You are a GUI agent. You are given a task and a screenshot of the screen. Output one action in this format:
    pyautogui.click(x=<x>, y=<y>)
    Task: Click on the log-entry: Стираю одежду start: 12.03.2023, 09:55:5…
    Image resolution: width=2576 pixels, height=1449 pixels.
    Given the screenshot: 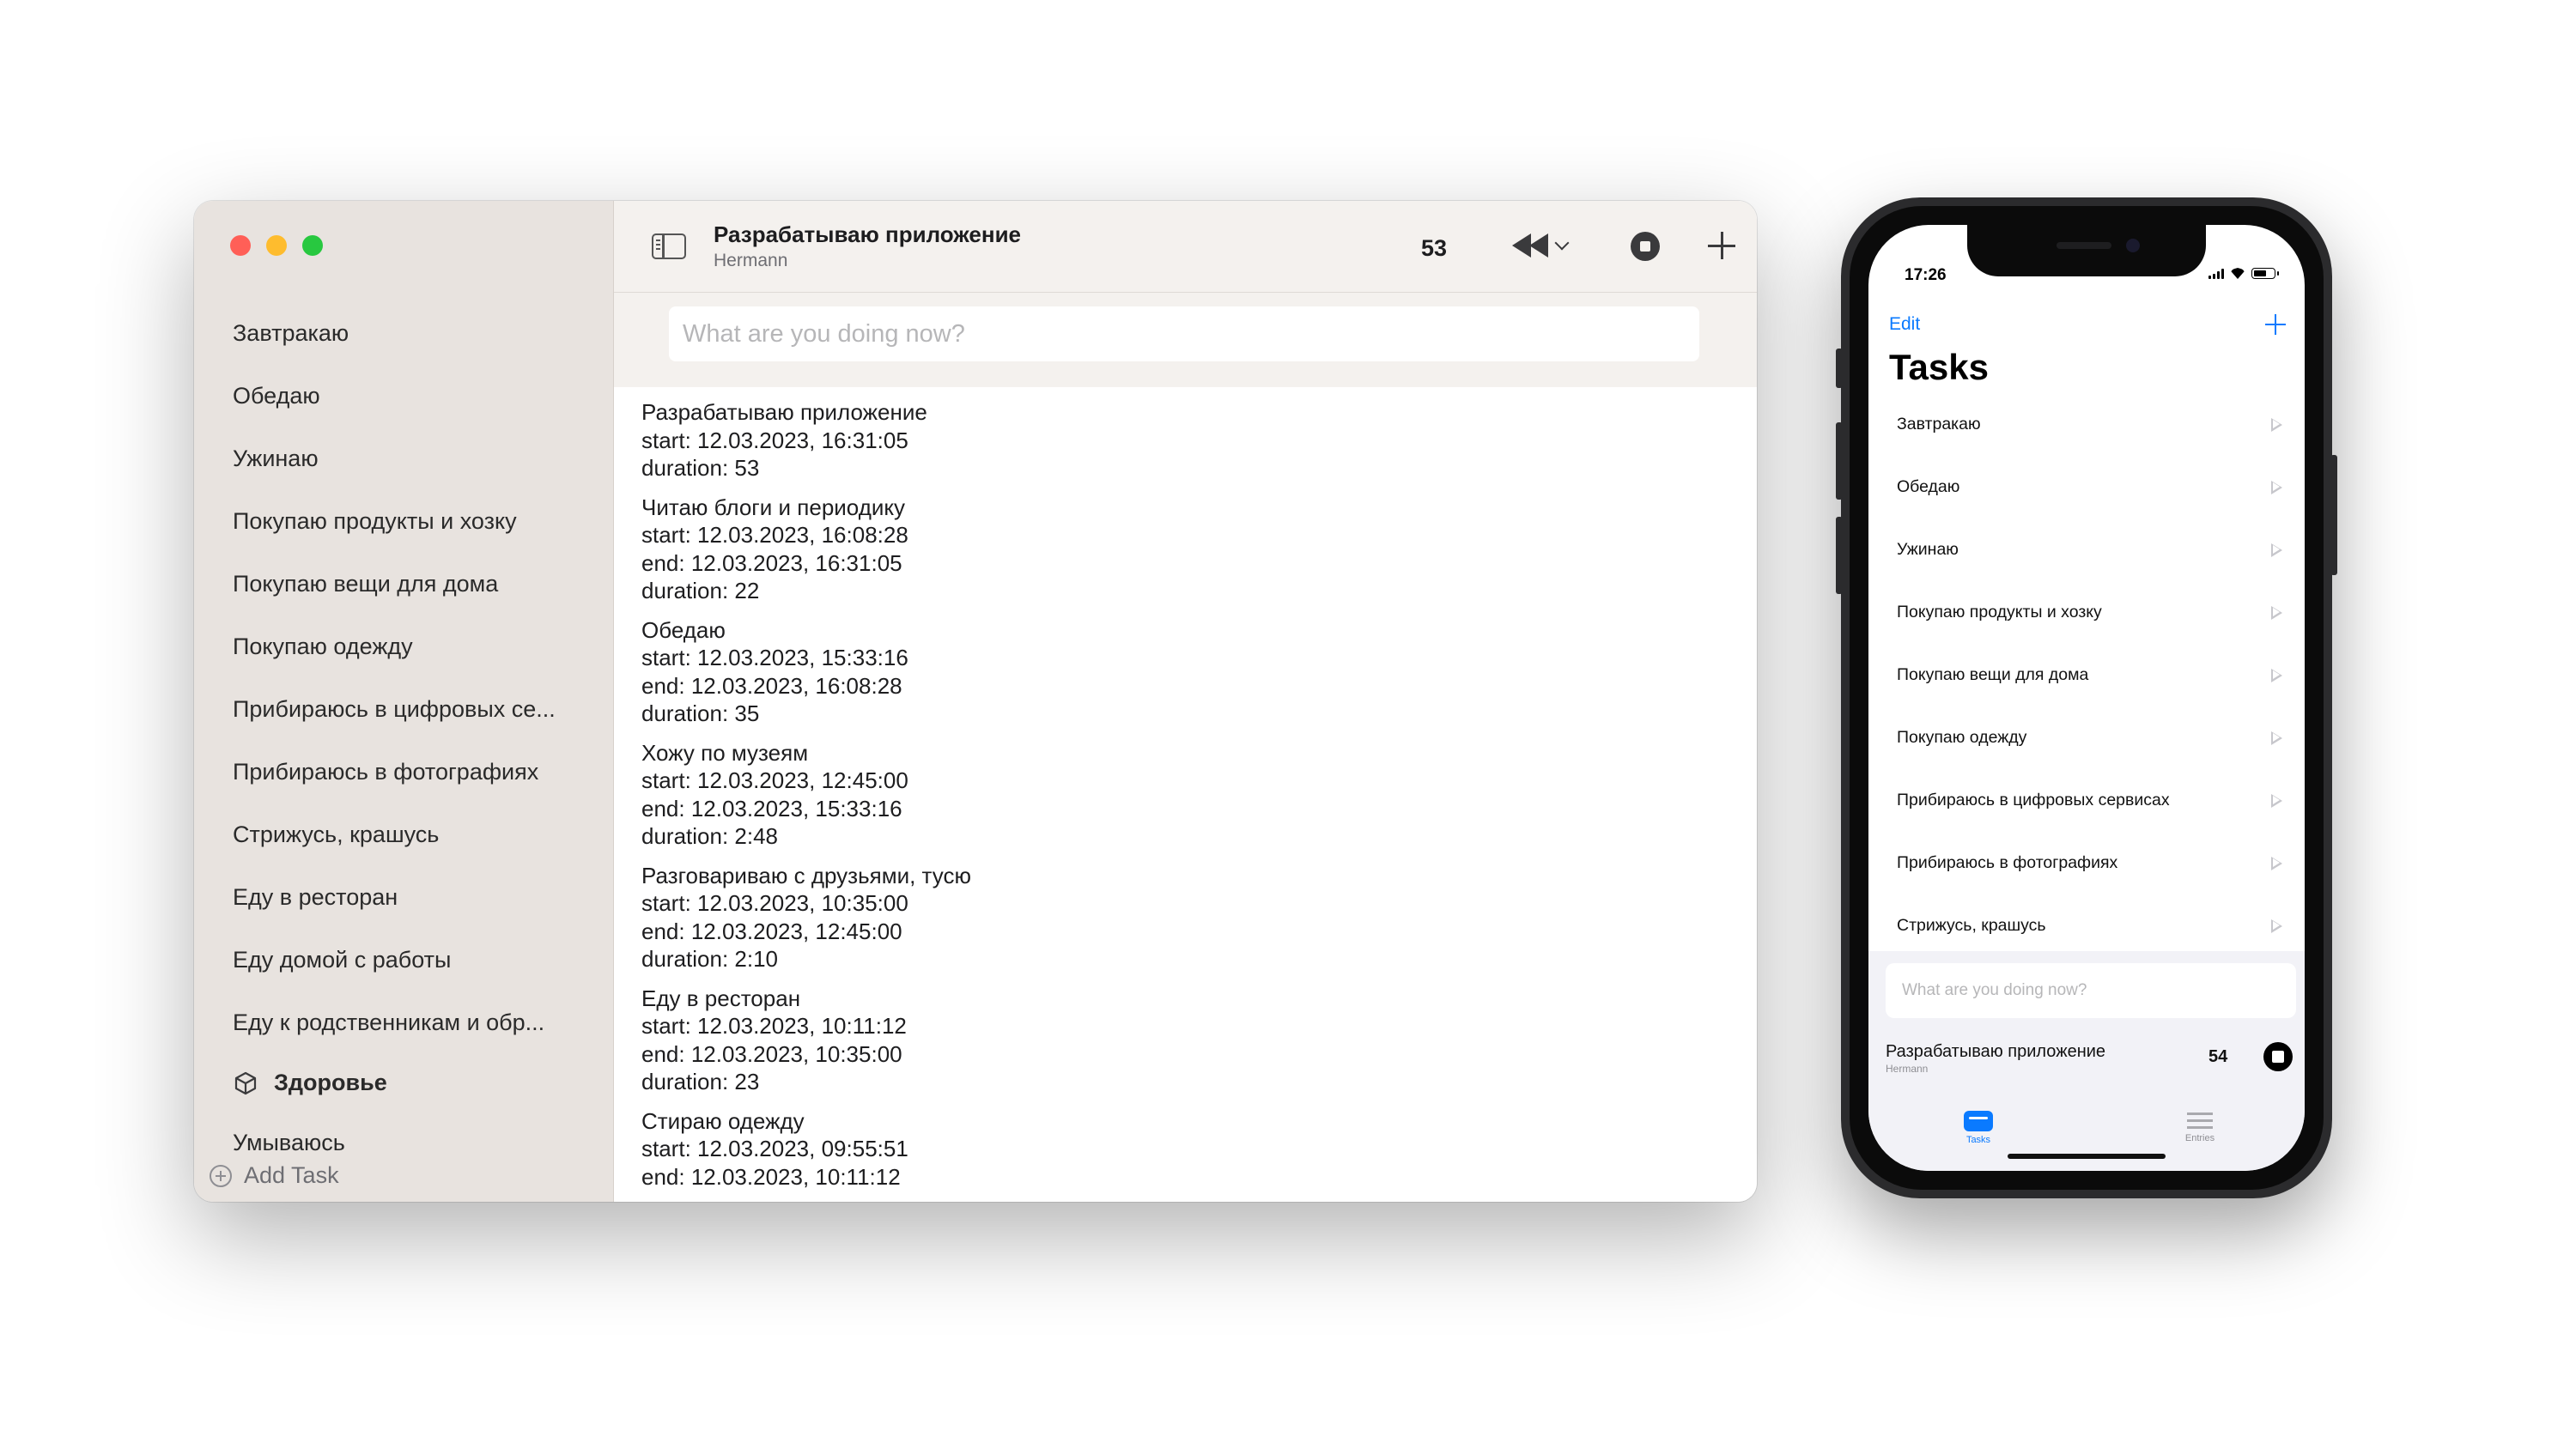 What is the action you would take?
    pyautogui.click(x=1199, y=1149)
    